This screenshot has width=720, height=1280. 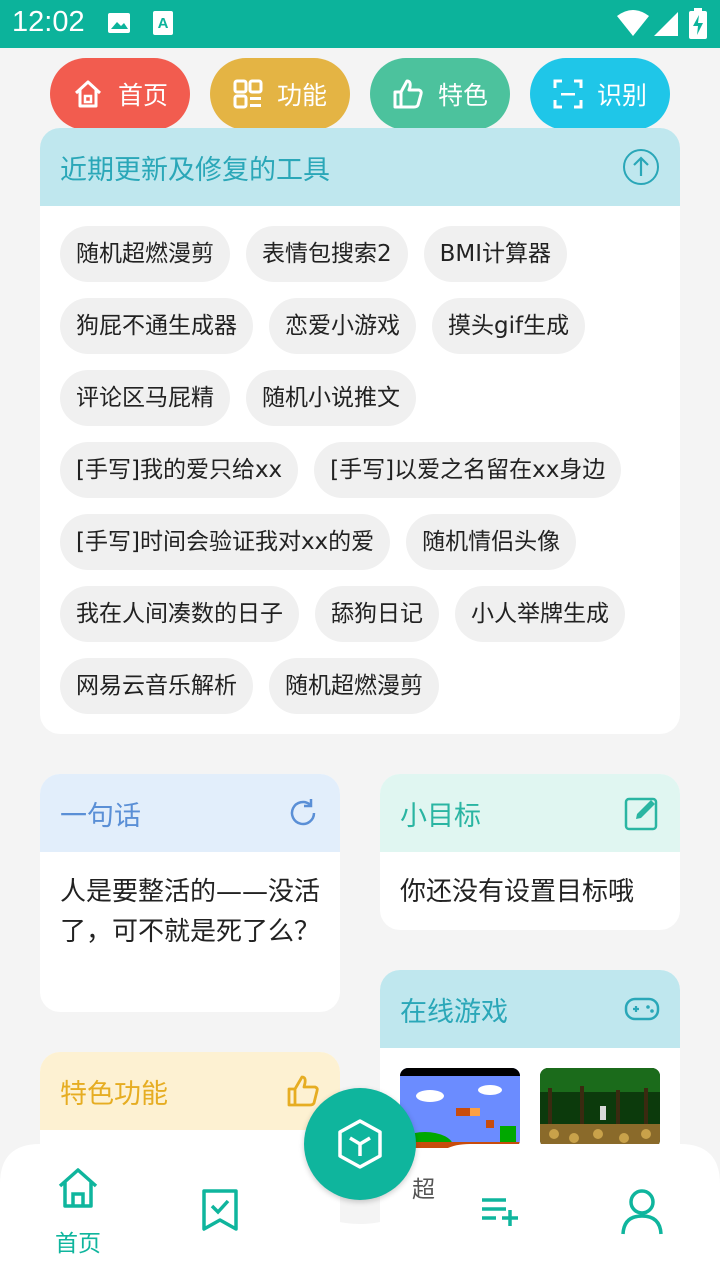 What do you see at coordinates (642, 813) in the screenshot?
I see `edit-icon` at bounding box center [642, 813].